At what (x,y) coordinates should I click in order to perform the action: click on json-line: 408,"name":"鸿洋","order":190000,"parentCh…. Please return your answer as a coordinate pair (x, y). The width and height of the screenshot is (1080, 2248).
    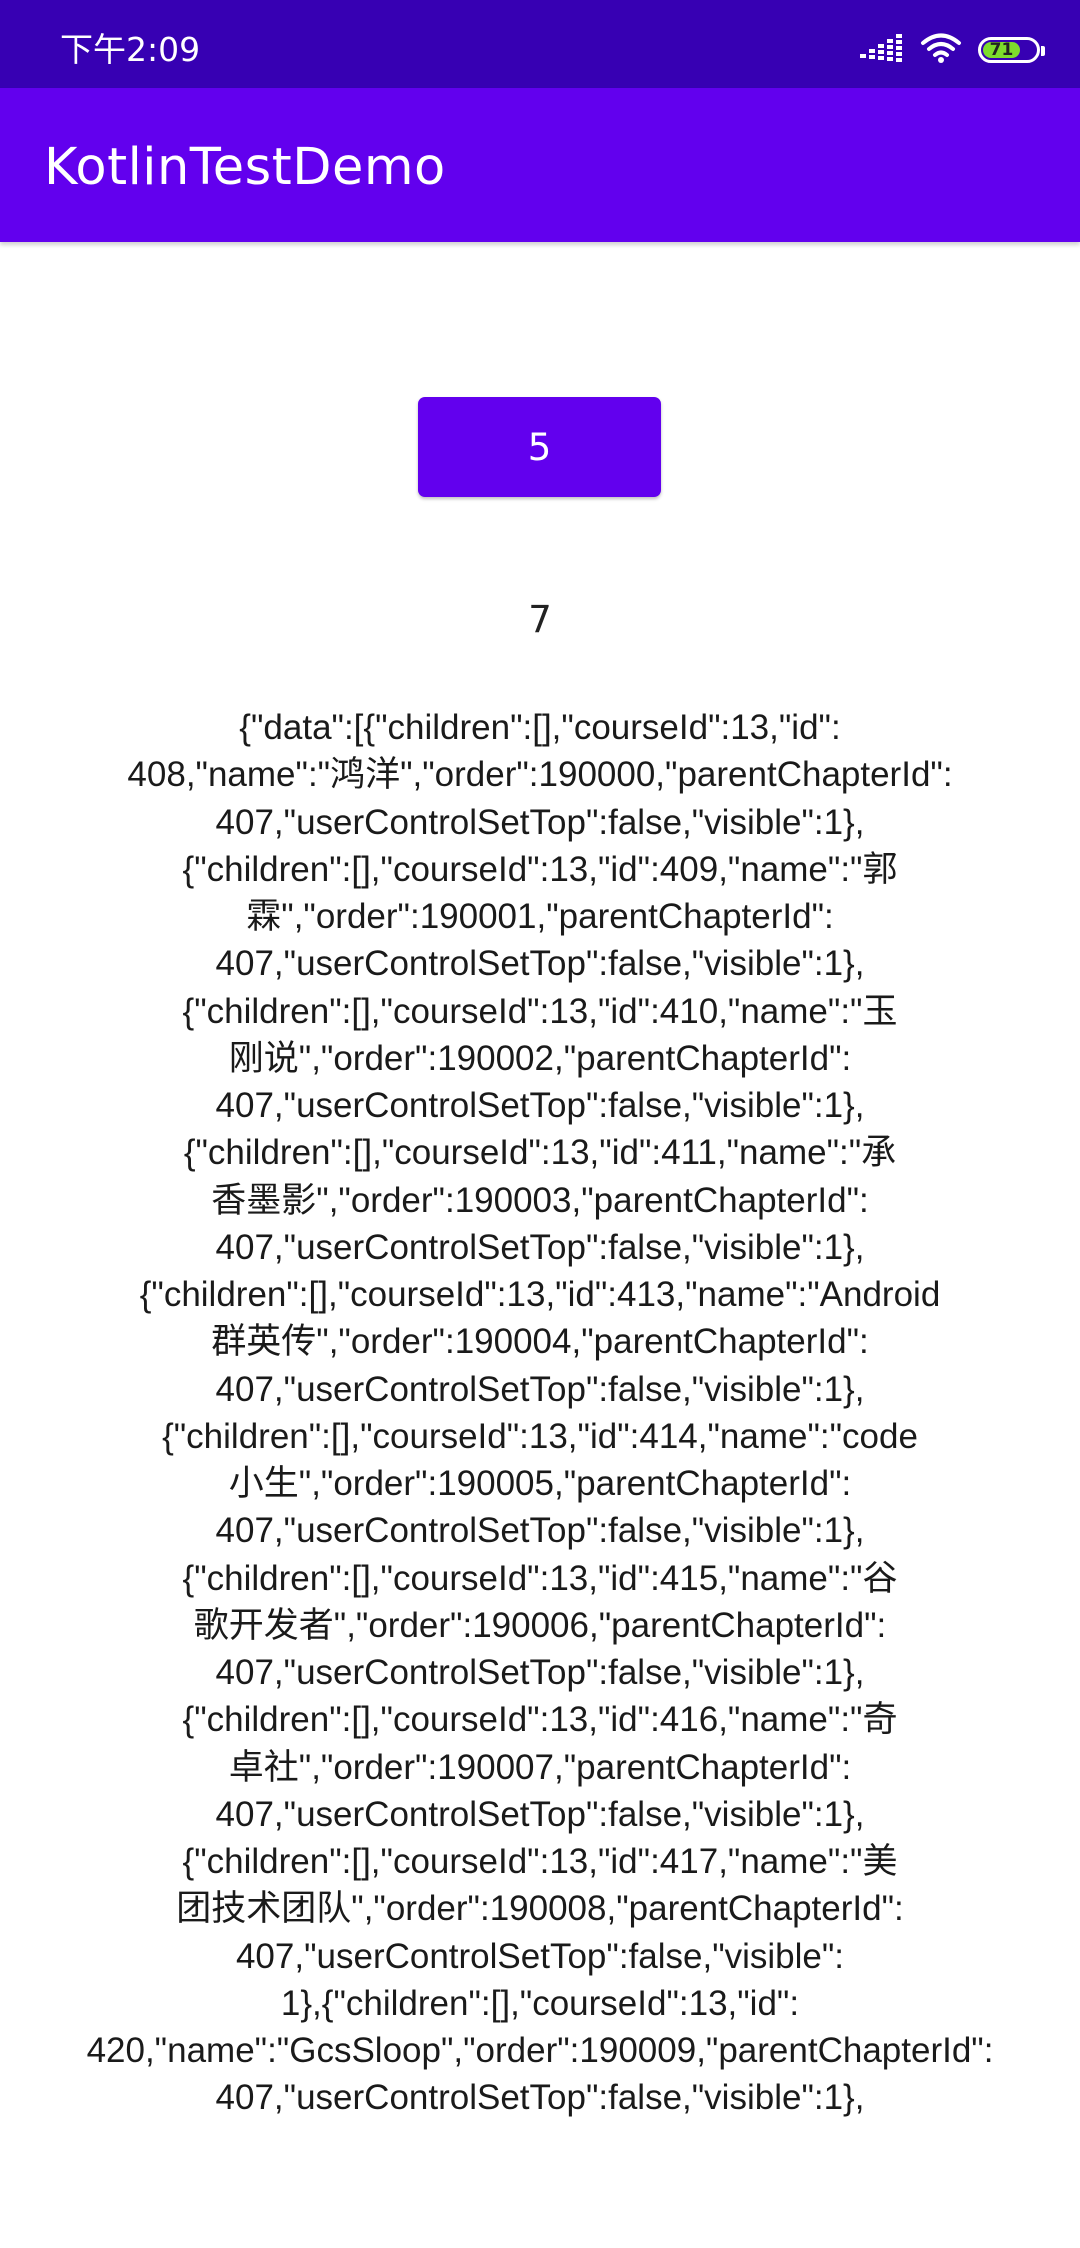
    Looking at the image, I should click on (540, 775).